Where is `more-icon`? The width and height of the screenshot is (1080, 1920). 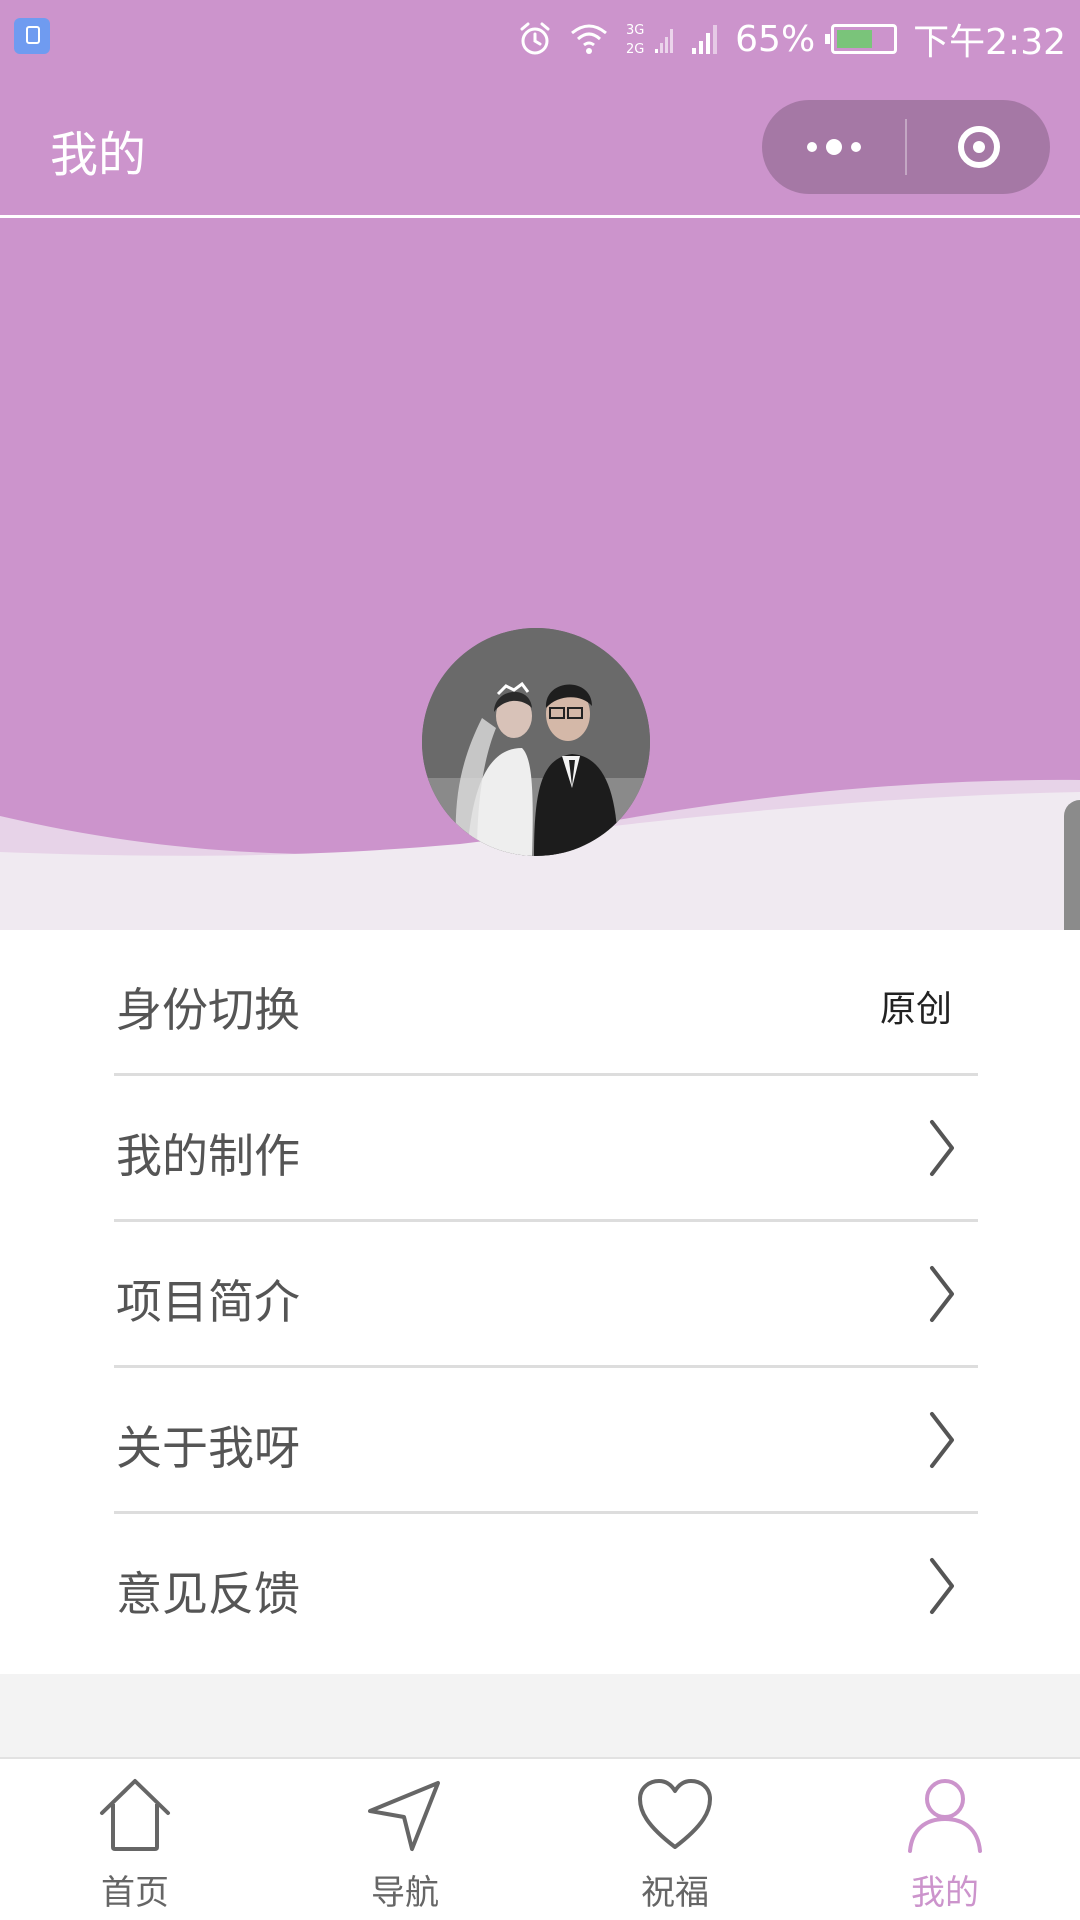 more-icon is located at coordinates (811, 147).